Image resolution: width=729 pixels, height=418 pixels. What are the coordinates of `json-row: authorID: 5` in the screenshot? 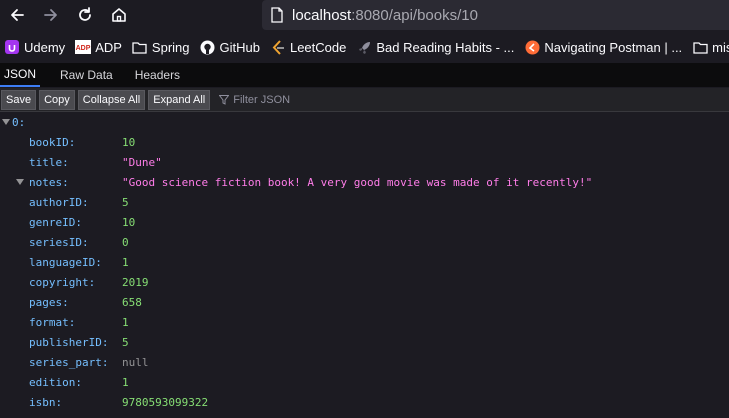 It's located at (364, 202).